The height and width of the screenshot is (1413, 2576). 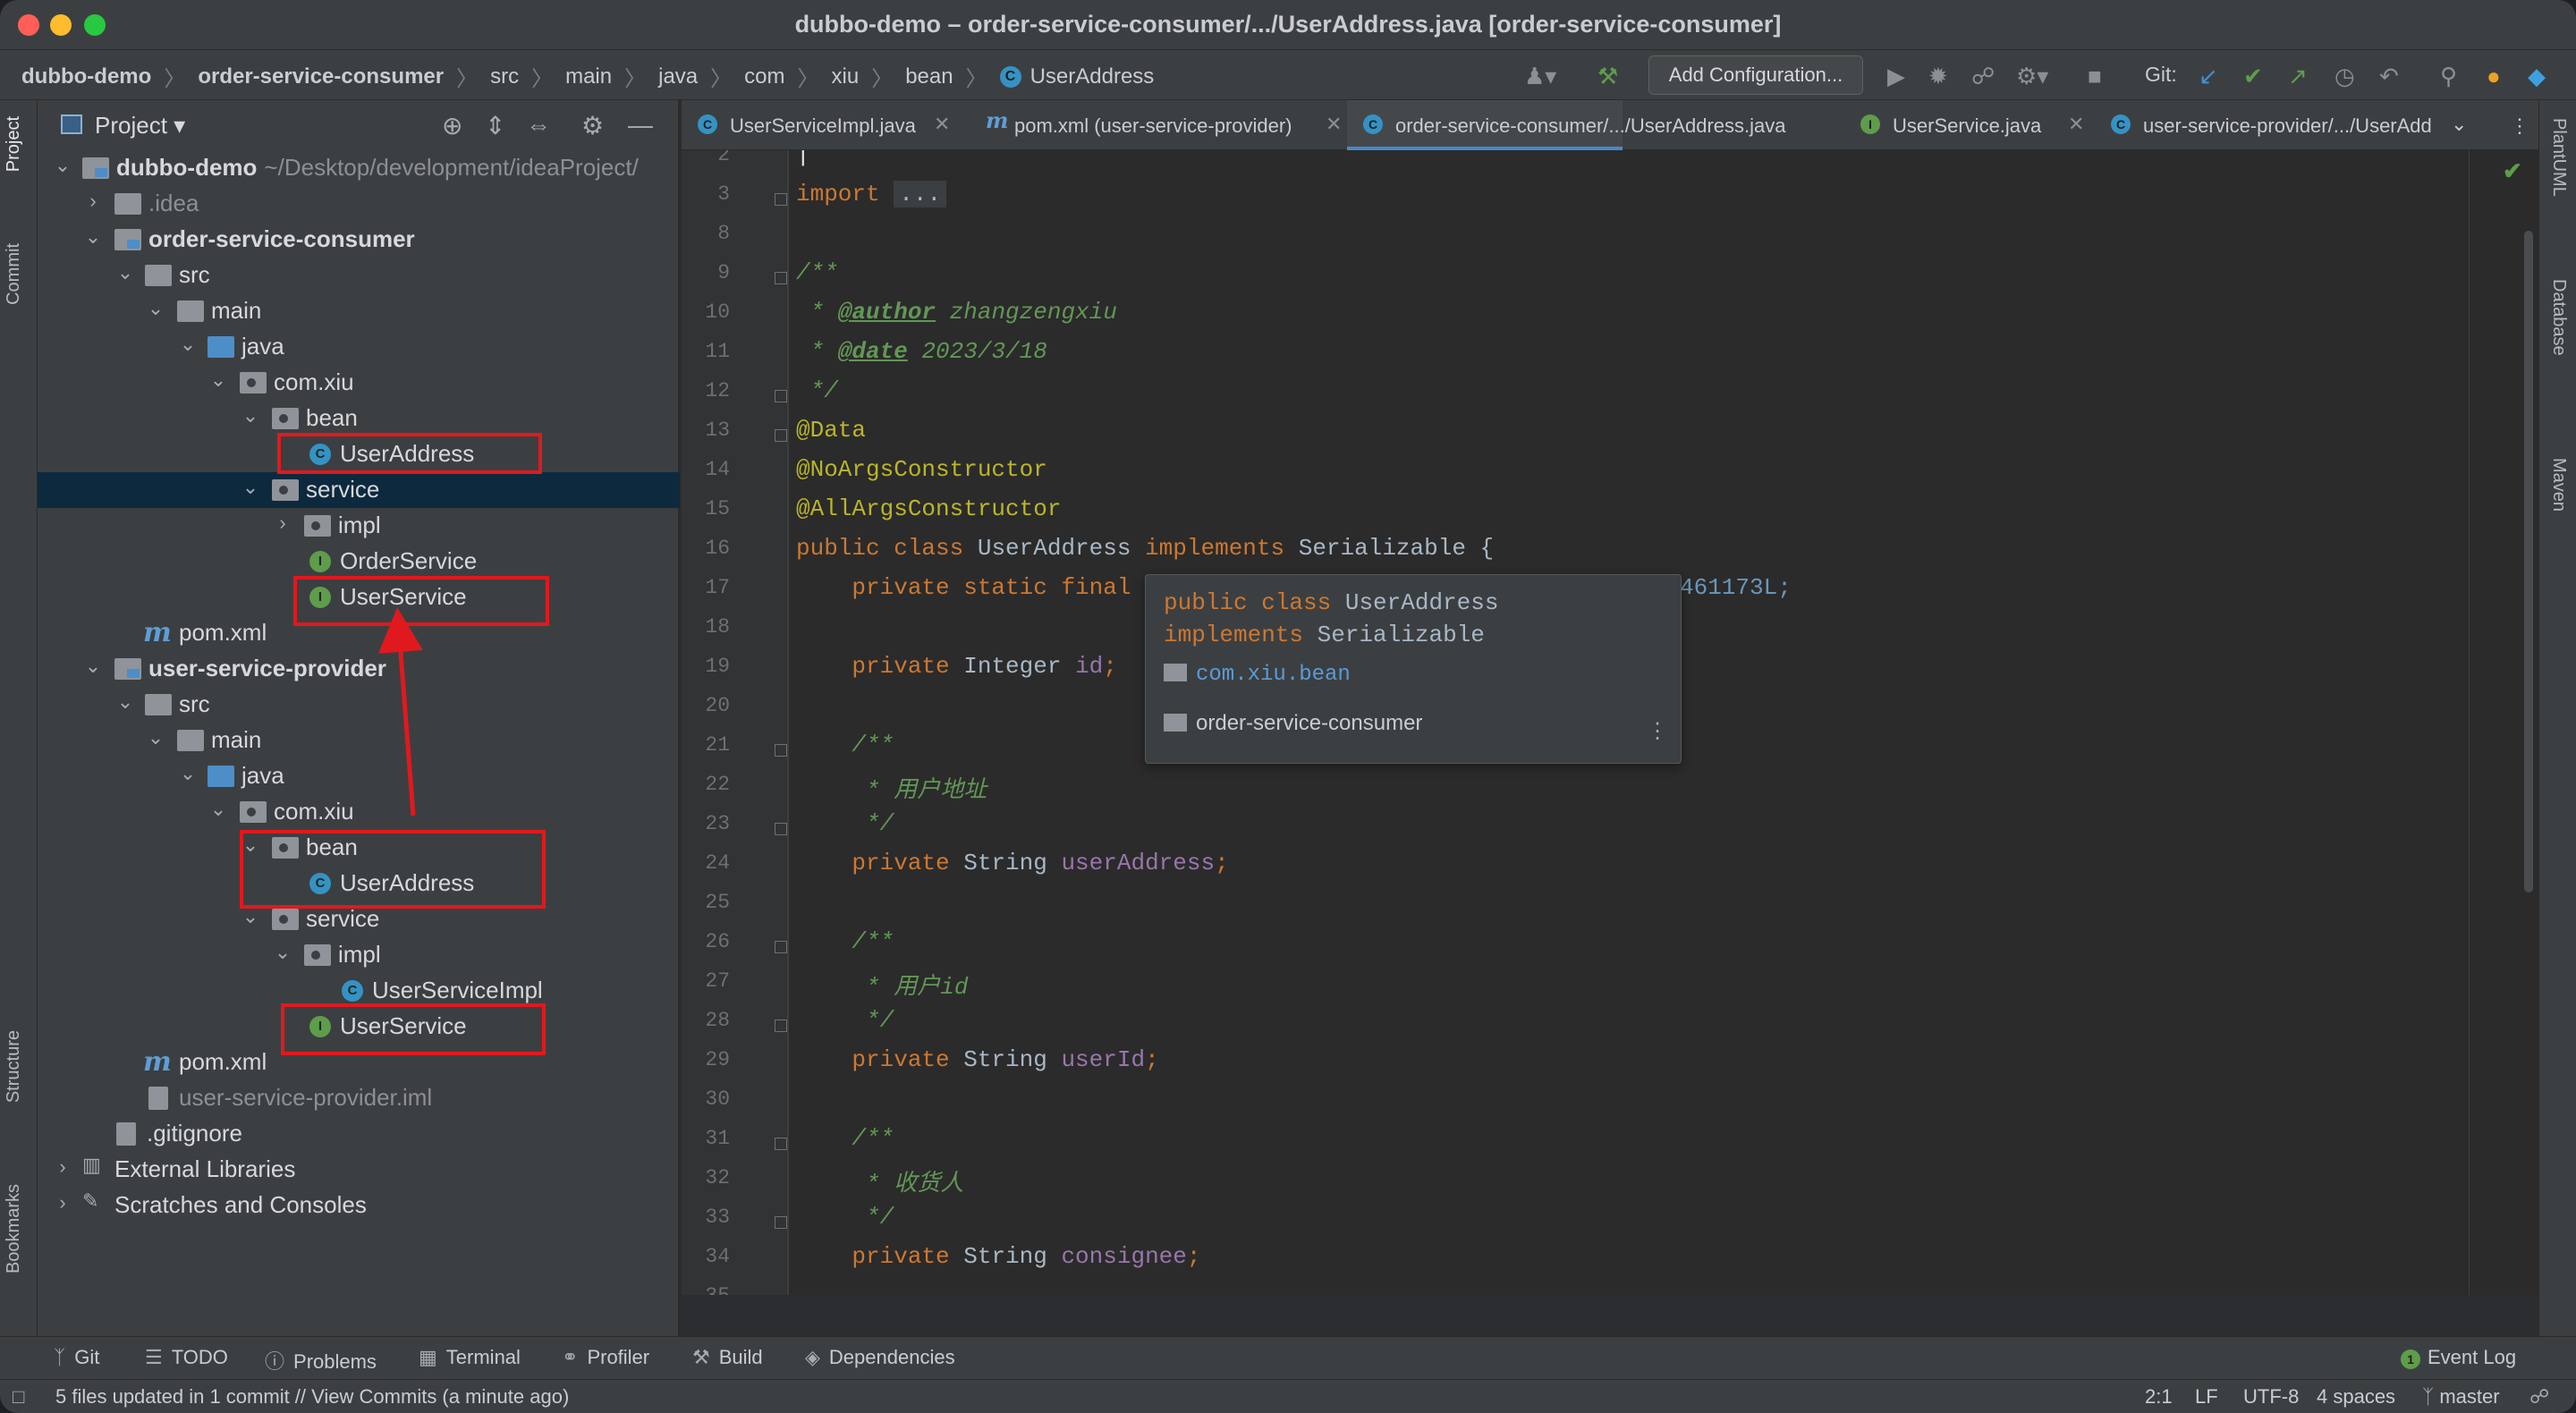 What do you see at coordinates (2410, 1359) in the screenshot?
I see `event-log-icon: 1` at bounding box center [2410, 1359].